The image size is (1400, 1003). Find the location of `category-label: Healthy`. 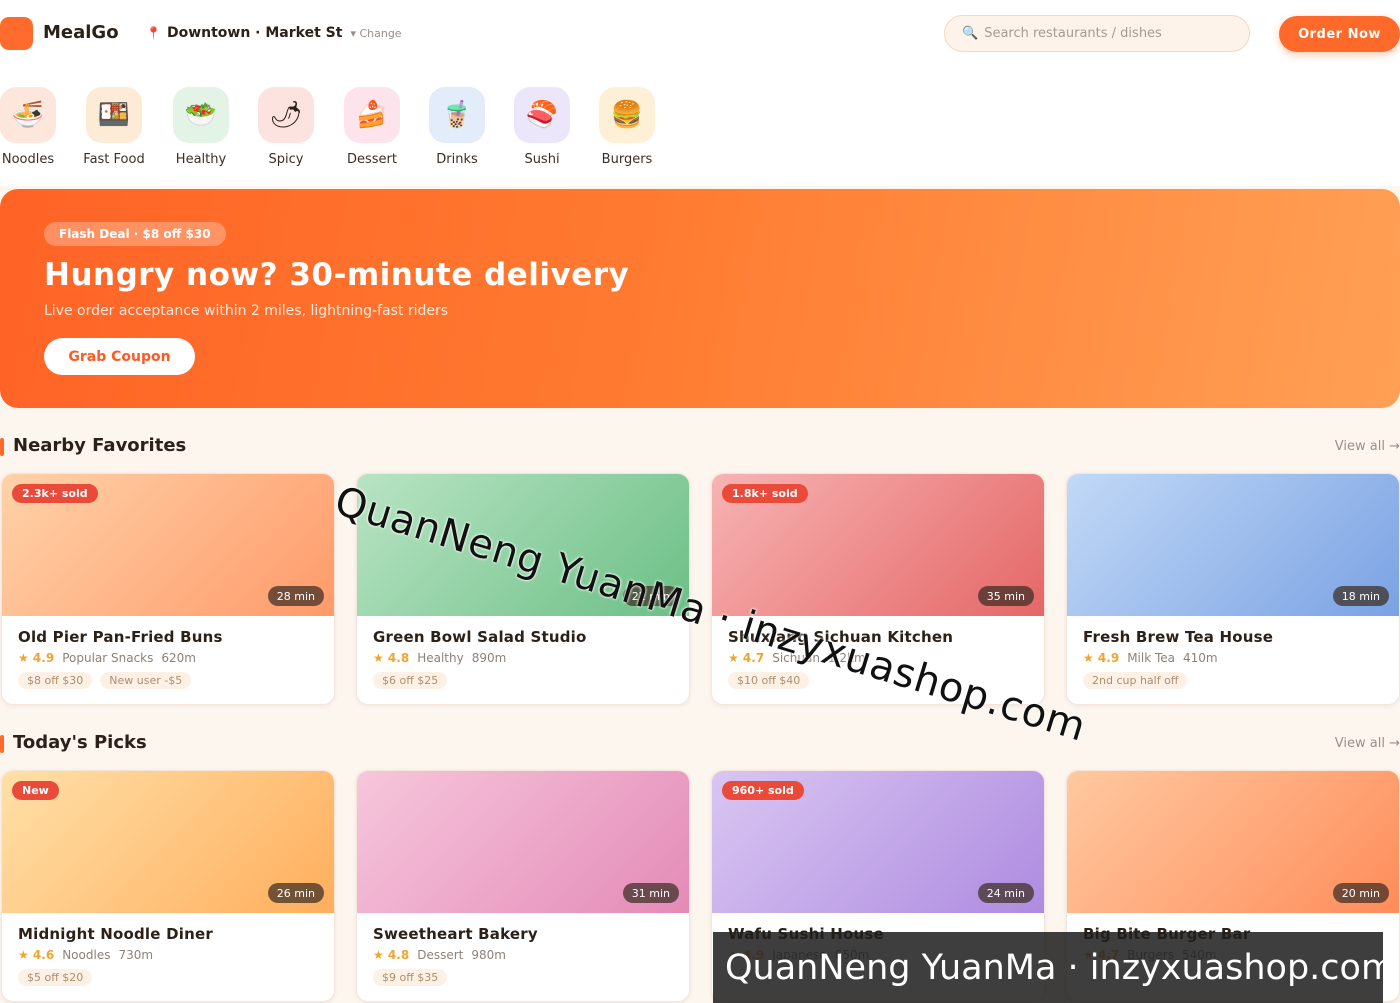

category-label: Healthy is located at coordinates (201, 159).